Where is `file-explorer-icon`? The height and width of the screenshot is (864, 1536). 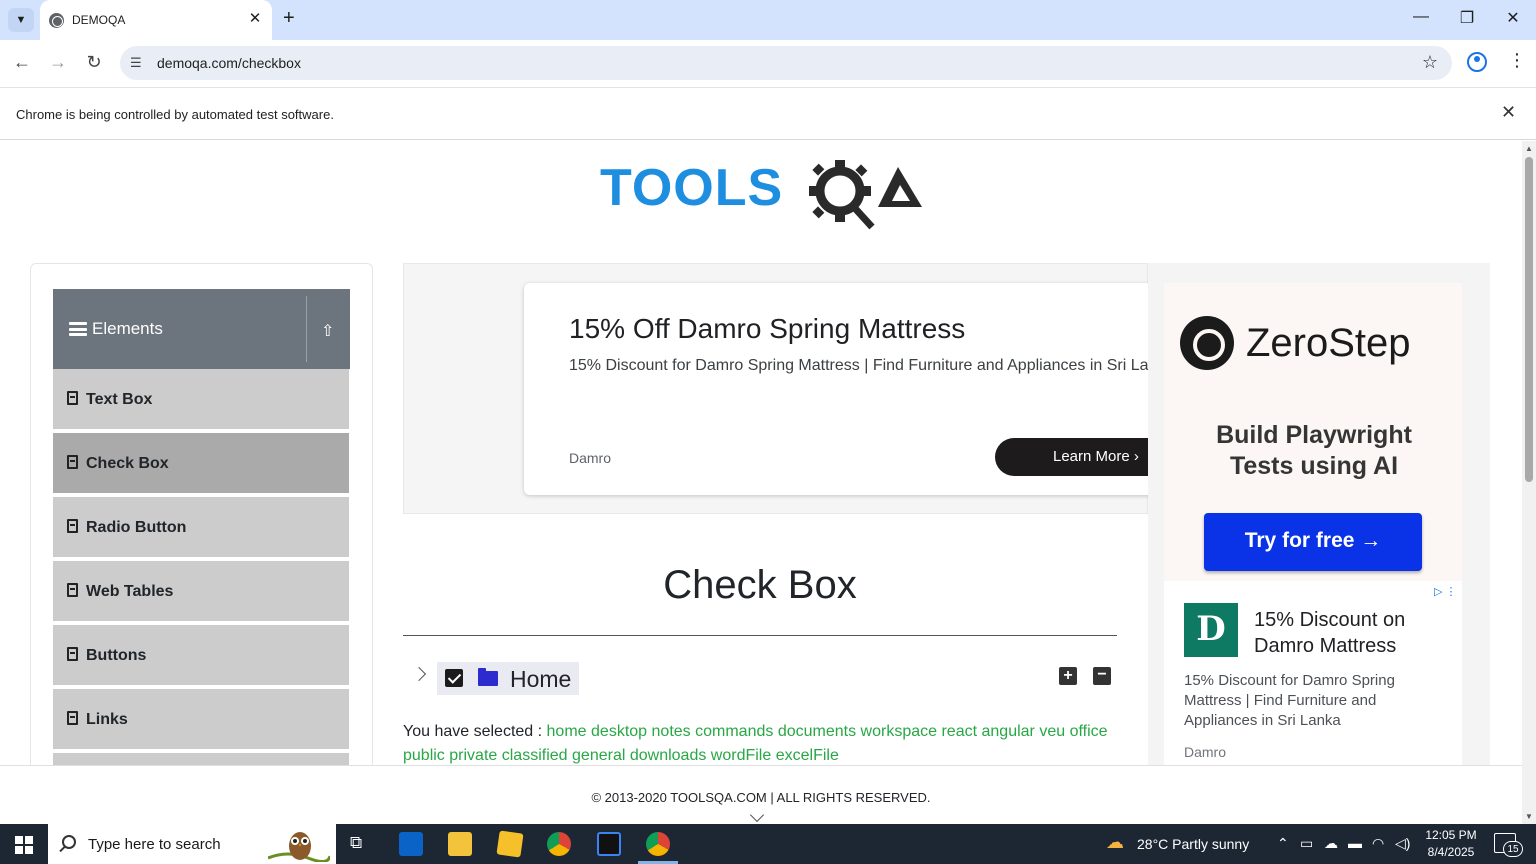
file-explorer-icon is located at coordinates (460, 844).